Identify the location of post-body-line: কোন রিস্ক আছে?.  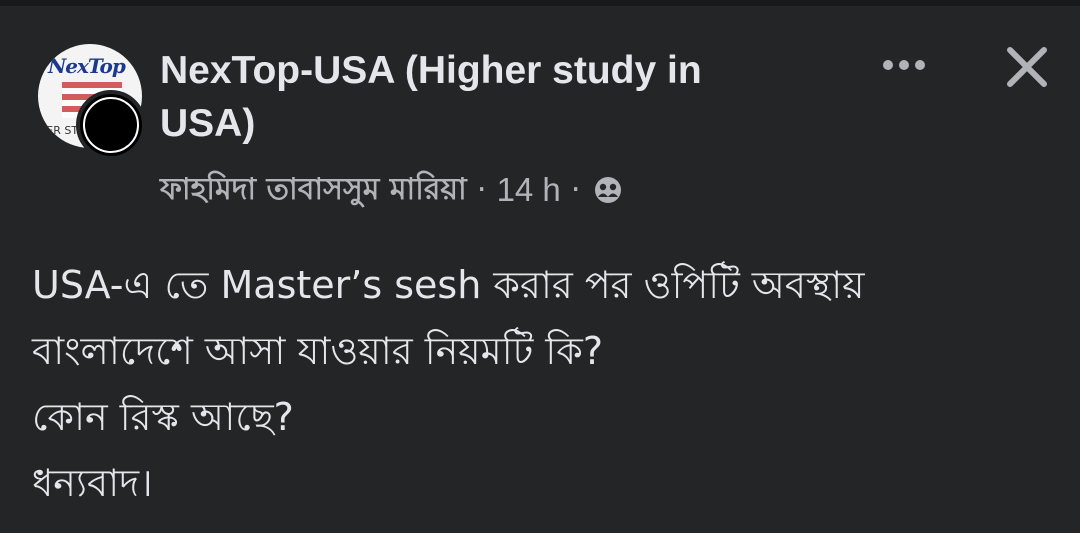
(163, 417).